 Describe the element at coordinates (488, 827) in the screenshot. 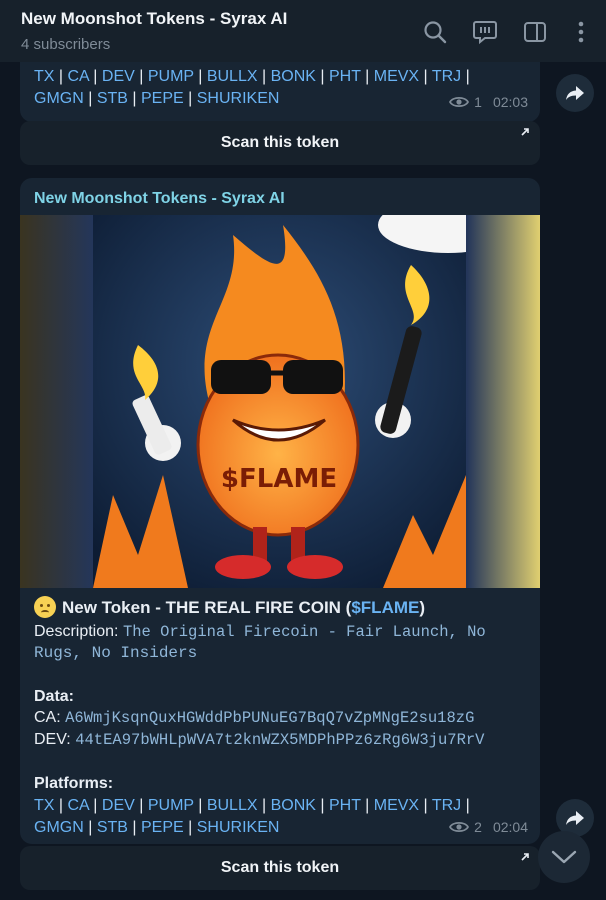

I see `message-meta: 2 02:04` at that location.